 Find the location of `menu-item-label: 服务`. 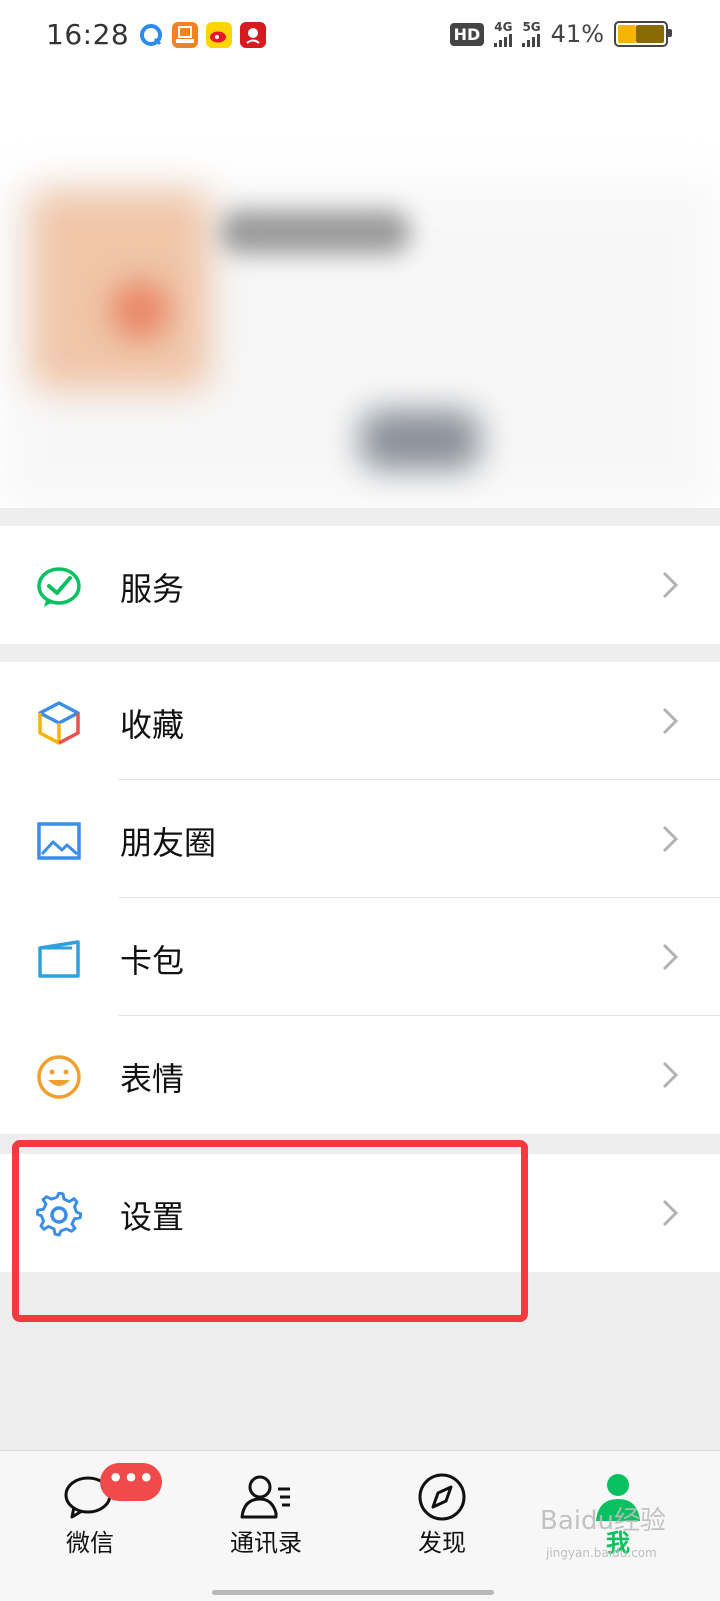

menu-item-label: 服务 is located at coordinates (152, 589).